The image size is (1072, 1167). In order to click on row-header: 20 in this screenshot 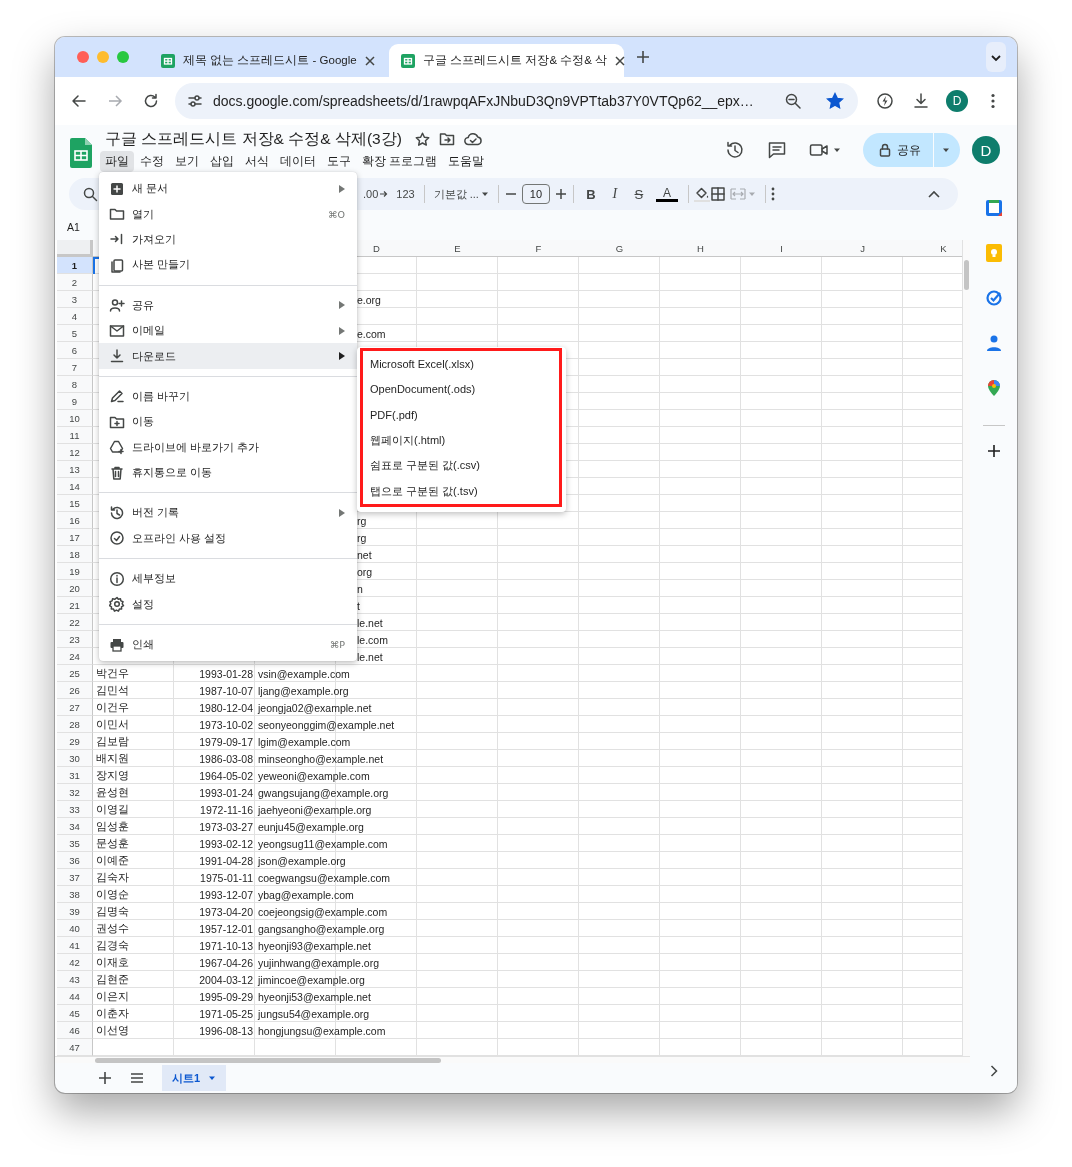, I will do `click(75, 588)`.